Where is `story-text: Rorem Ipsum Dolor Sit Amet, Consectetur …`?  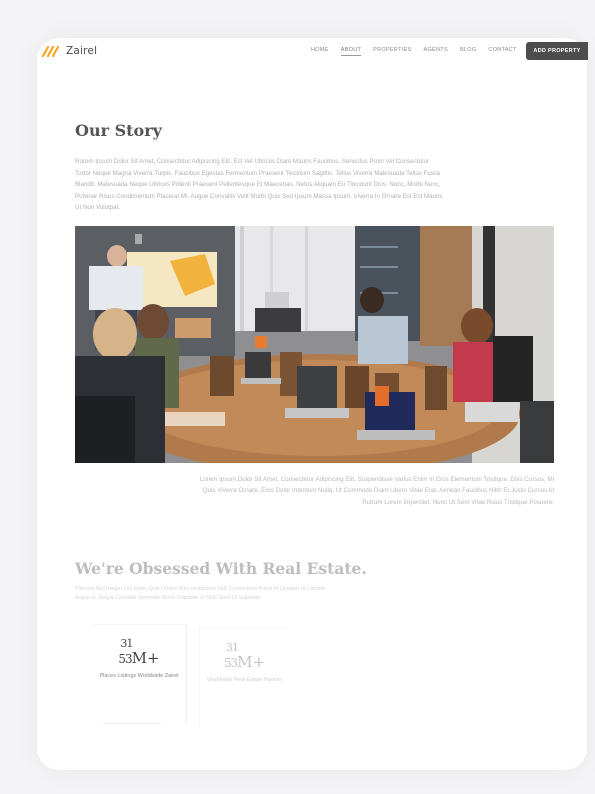
story-text: Rorem Ipsum Dolor Sit Amet, Consectetur … is located at coordinates (259, 185).